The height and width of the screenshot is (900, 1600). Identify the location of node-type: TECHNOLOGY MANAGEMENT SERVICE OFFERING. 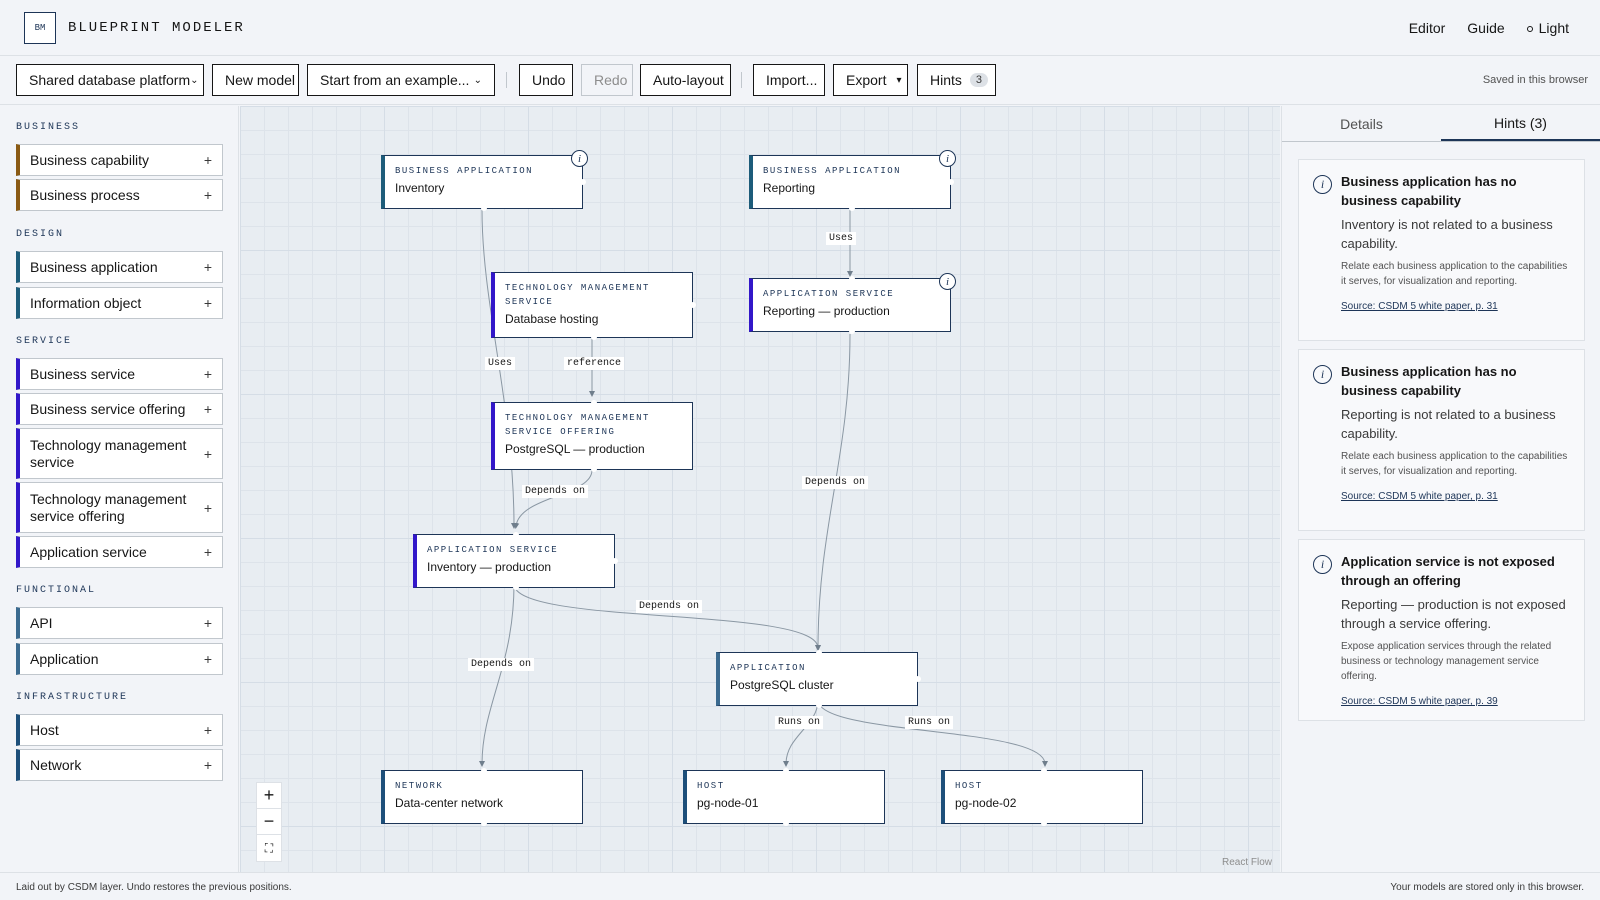
(577, 425).